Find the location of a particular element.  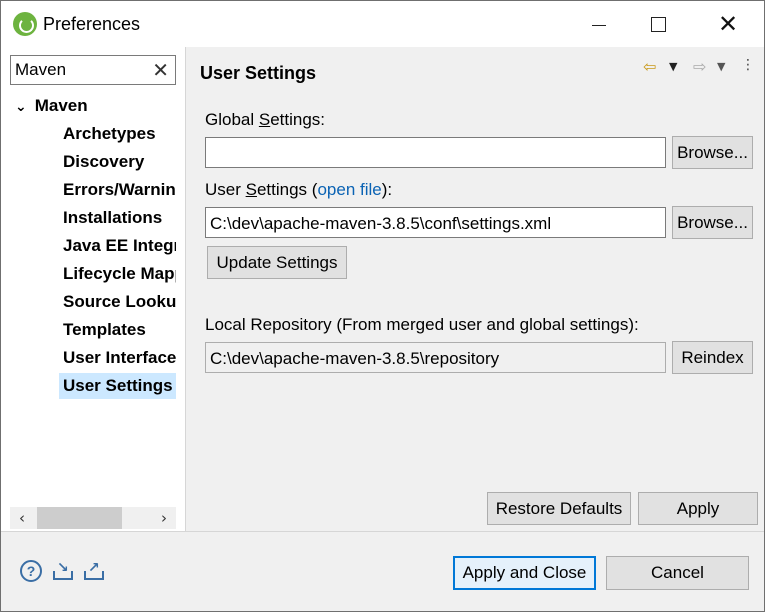

filter-input: Maven ✕ is located at coordinates (93, 70).